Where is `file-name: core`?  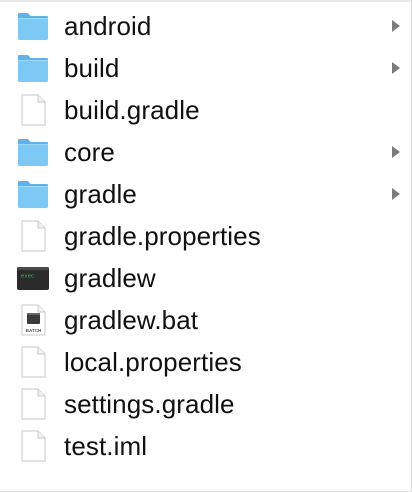
file-name: core is located at coordinates (89, 152).